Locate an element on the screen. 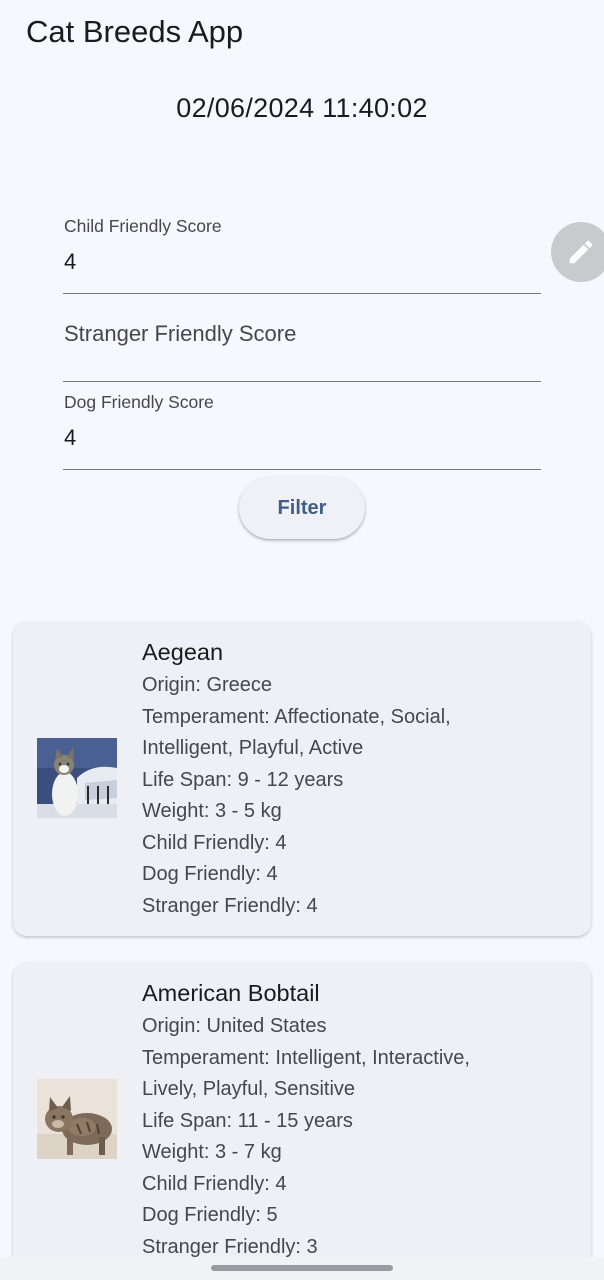  breed-weight: Weight: 3 - 5 kg is located at coordinates (212, 811).